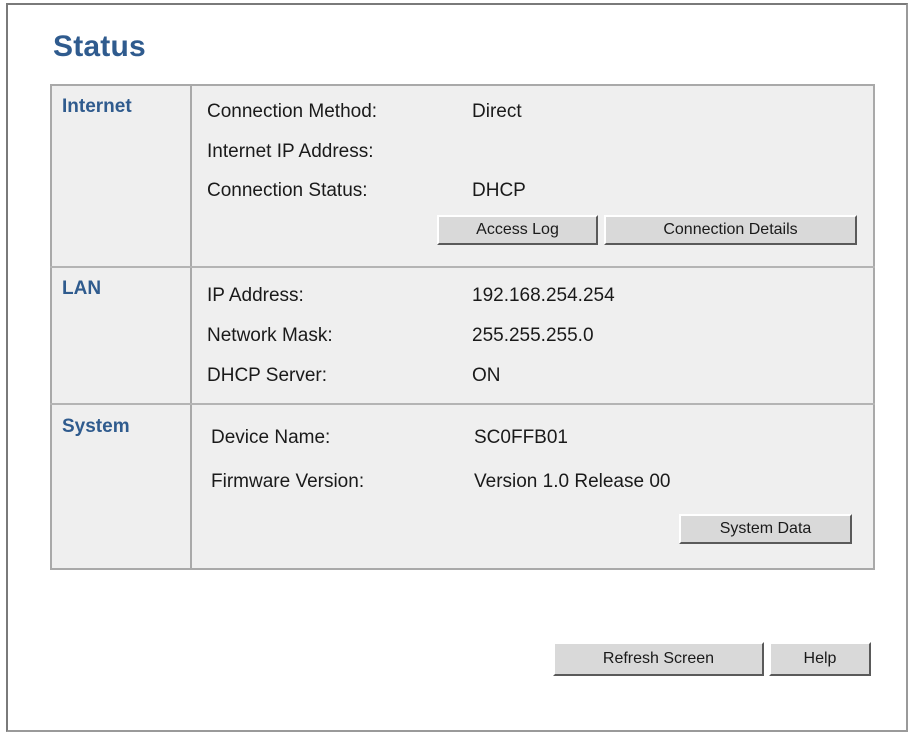 The height and width of the screenshot is (737, 915). I want to click on refresh-screen-button: Refresh Screen, so click(658, 659).